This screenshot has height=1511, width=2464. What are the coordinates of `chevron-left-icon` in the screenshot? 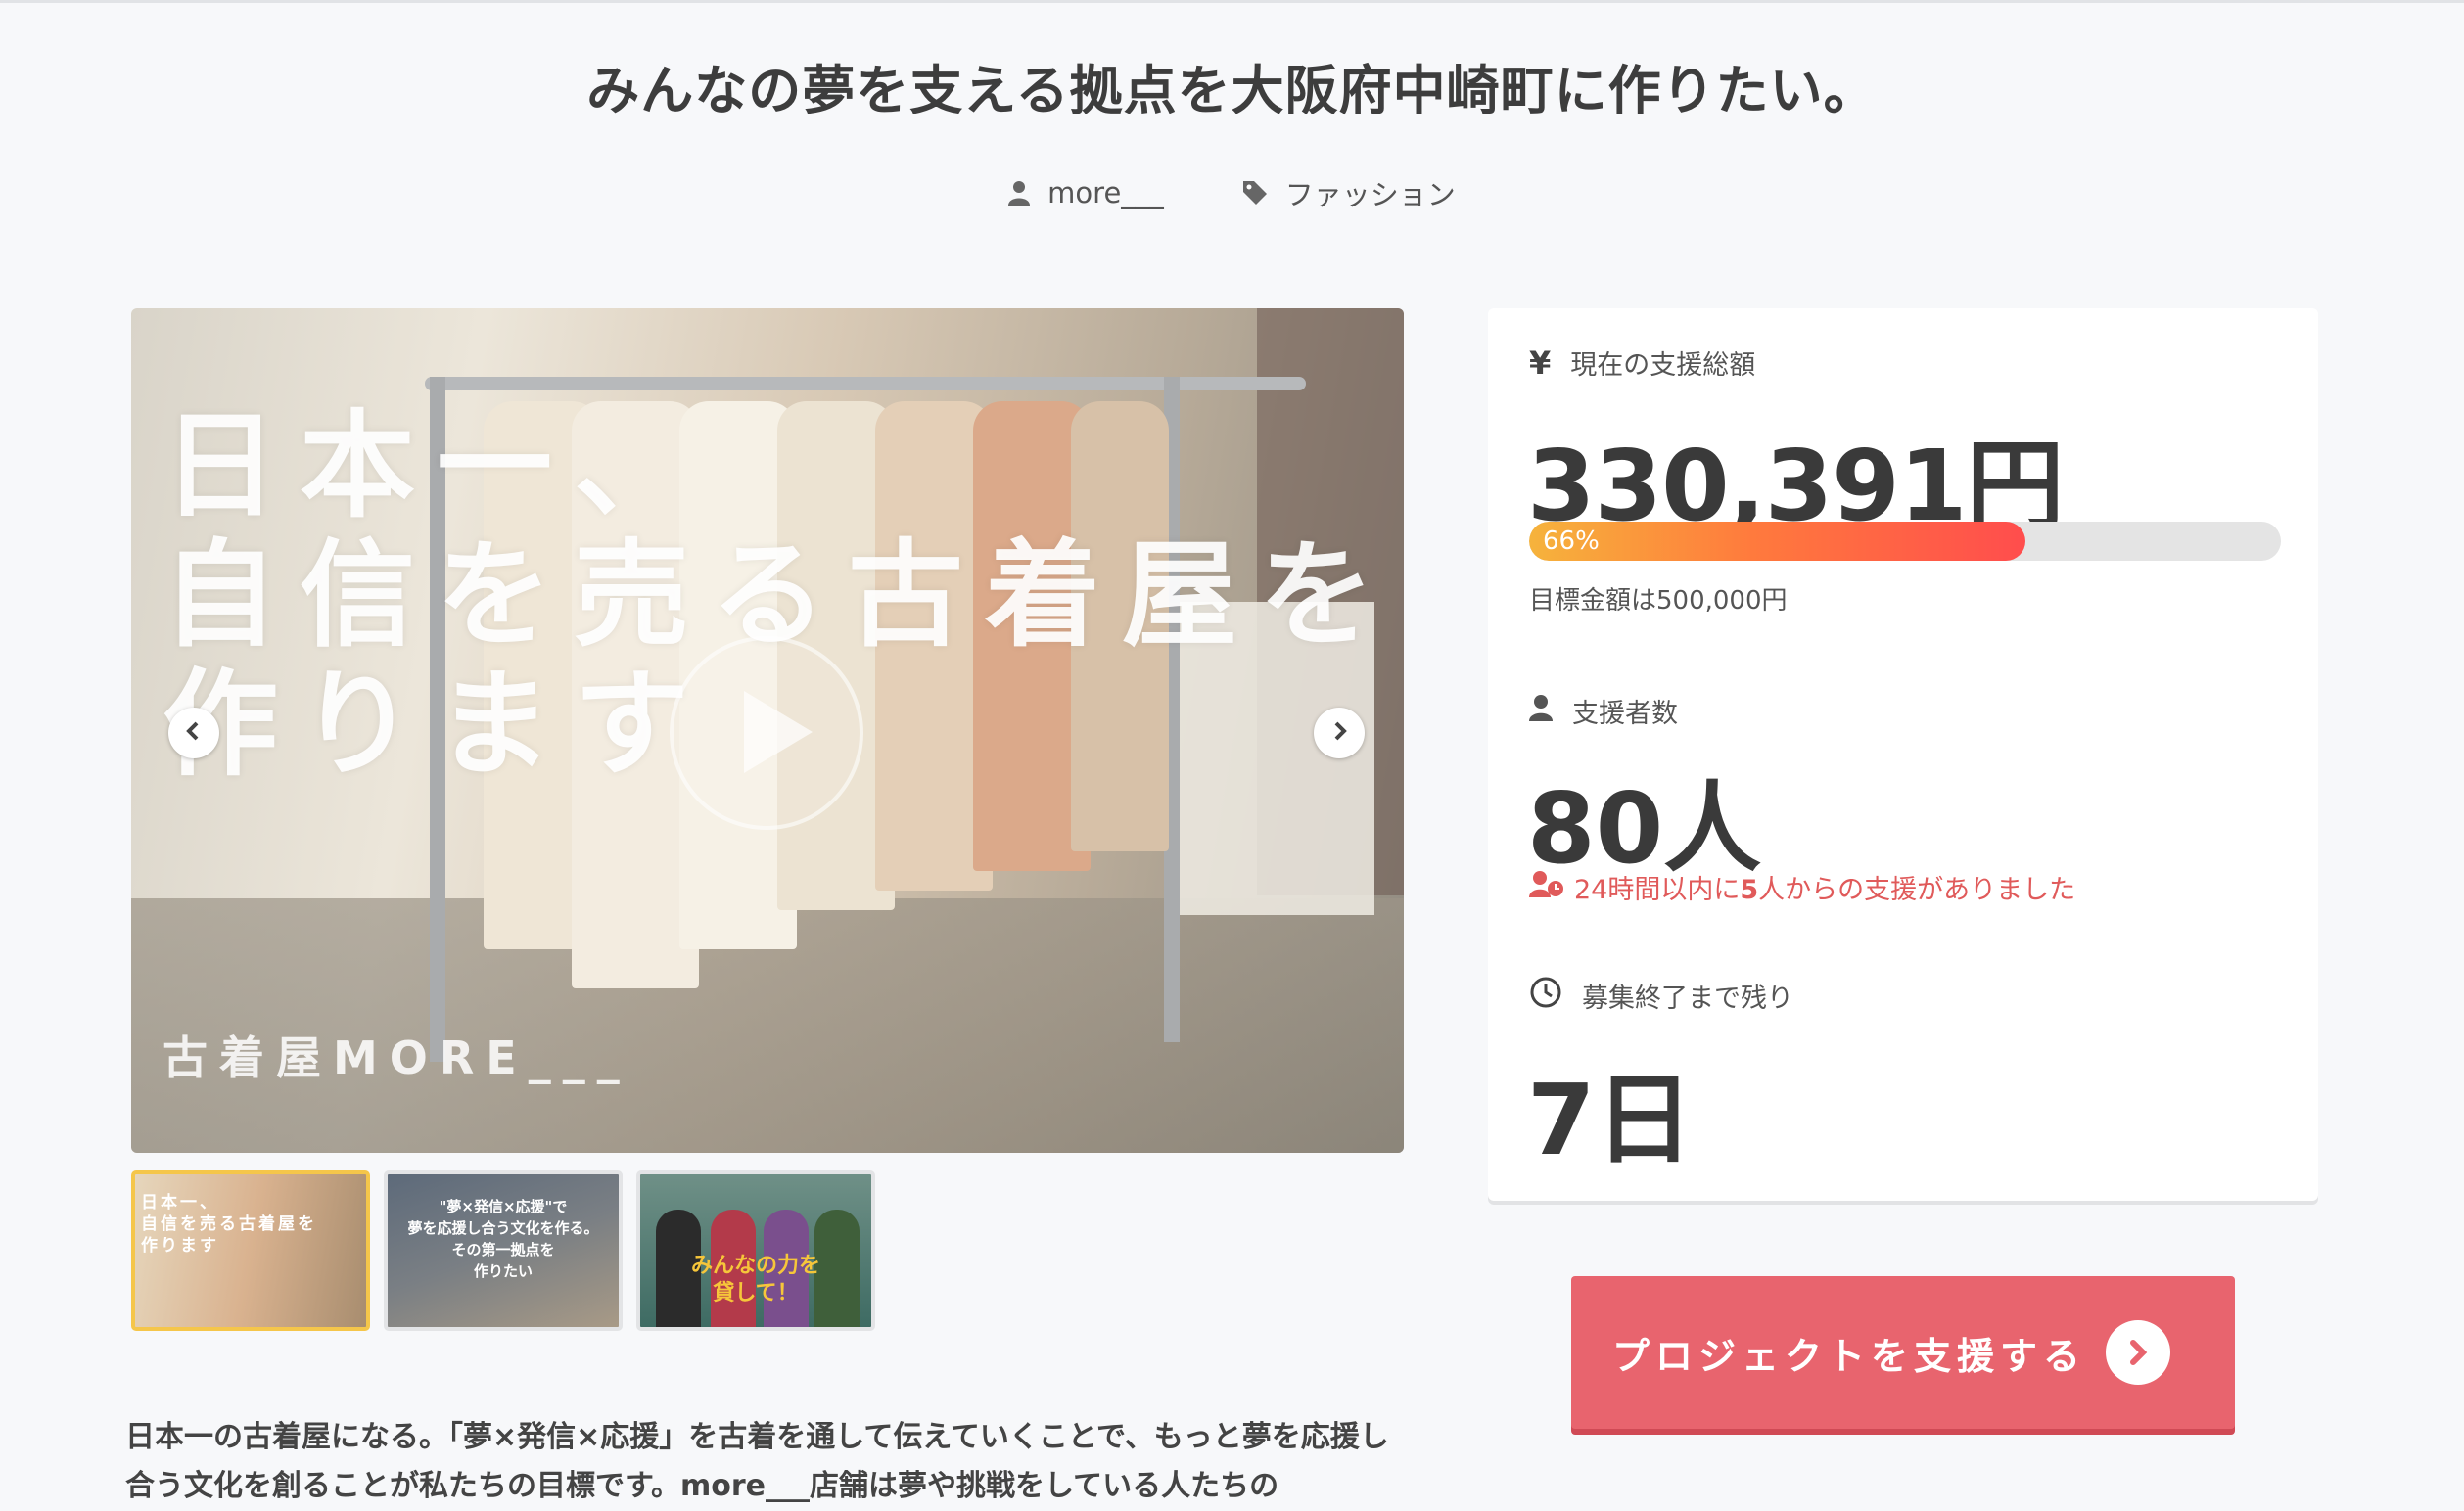 It's located at (194, 733).